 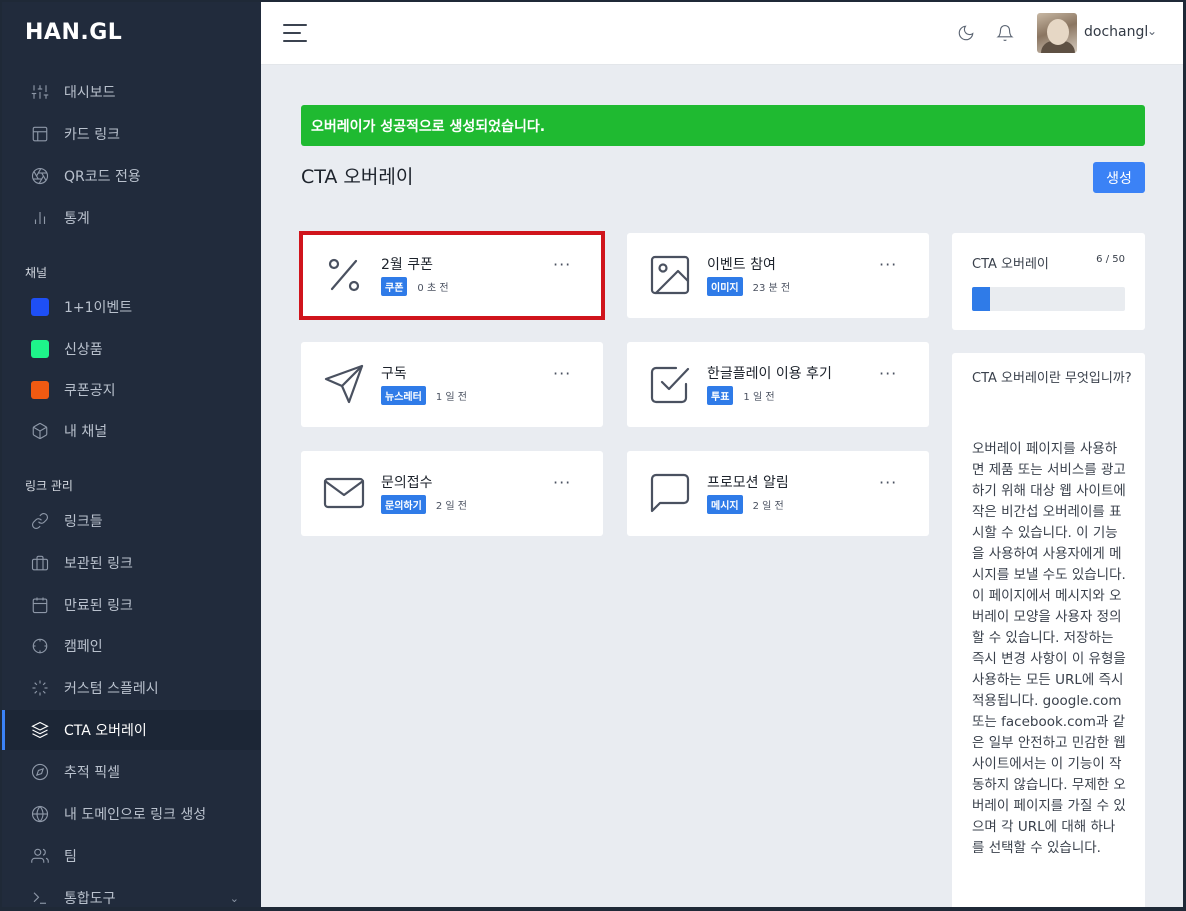 I want to click on type-badge: 이미지, so click(x=725, y=286).